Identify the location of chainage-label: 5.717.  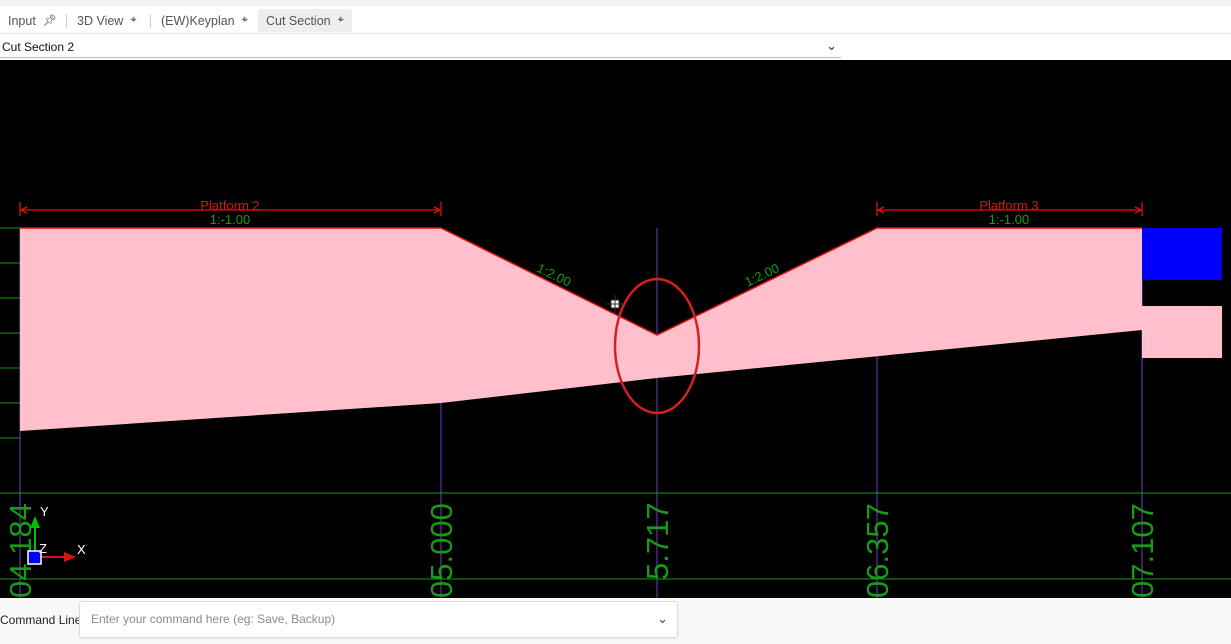
(657, 541).